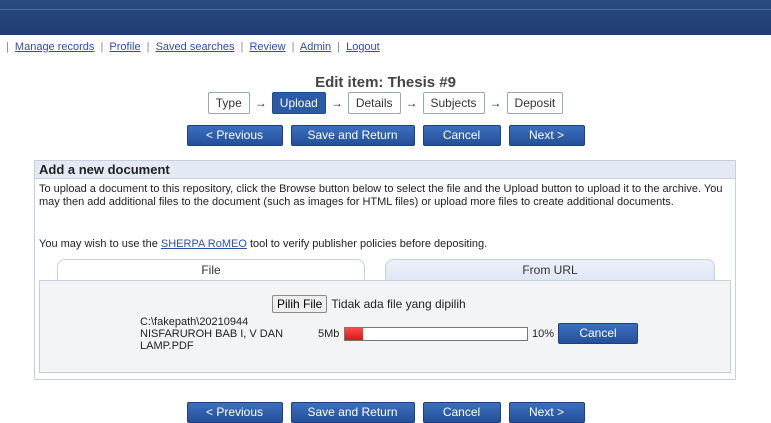 This screenshot has width=771, height=423. Describe the element at coordinates (398, 304) in the screenshot. I see `no-file-label: Tidak ada file yang dipilih` at that location.